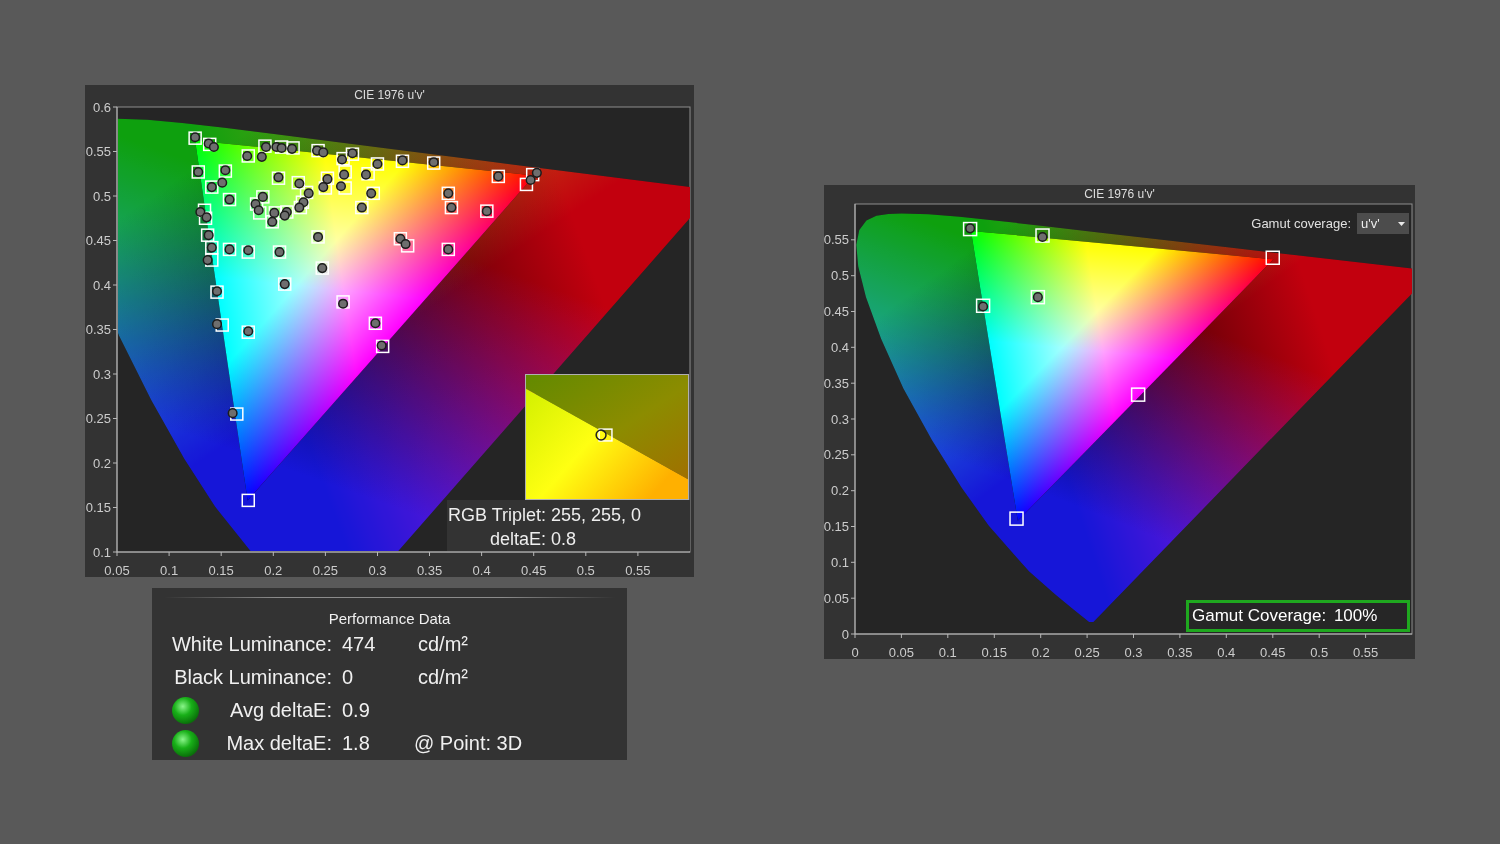 The height and width of the screenshot is (844, 1500). I want to click on target-marker, so click(605, 435).